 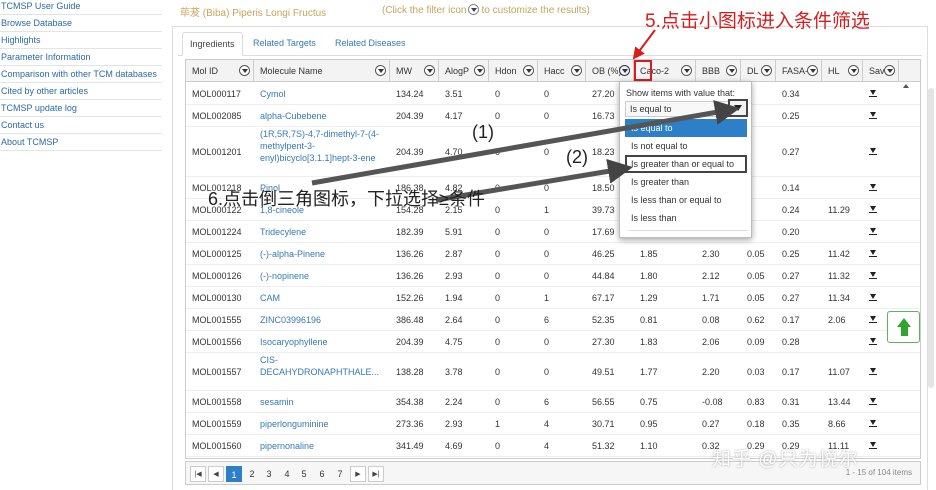 What do you see at coordinates (217, 152) in the screenshot?
I see `cell-mol-id: MOL001201` at bounding box center [217, 152].